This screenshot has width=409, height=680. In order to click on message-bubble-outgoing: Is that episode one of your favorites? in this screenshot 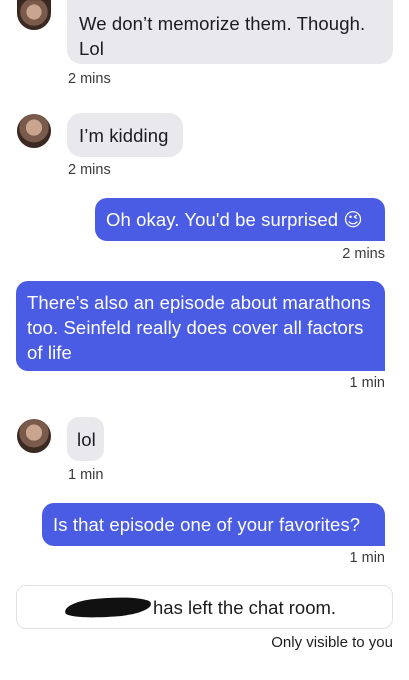, I will do `click(213, 524)`.